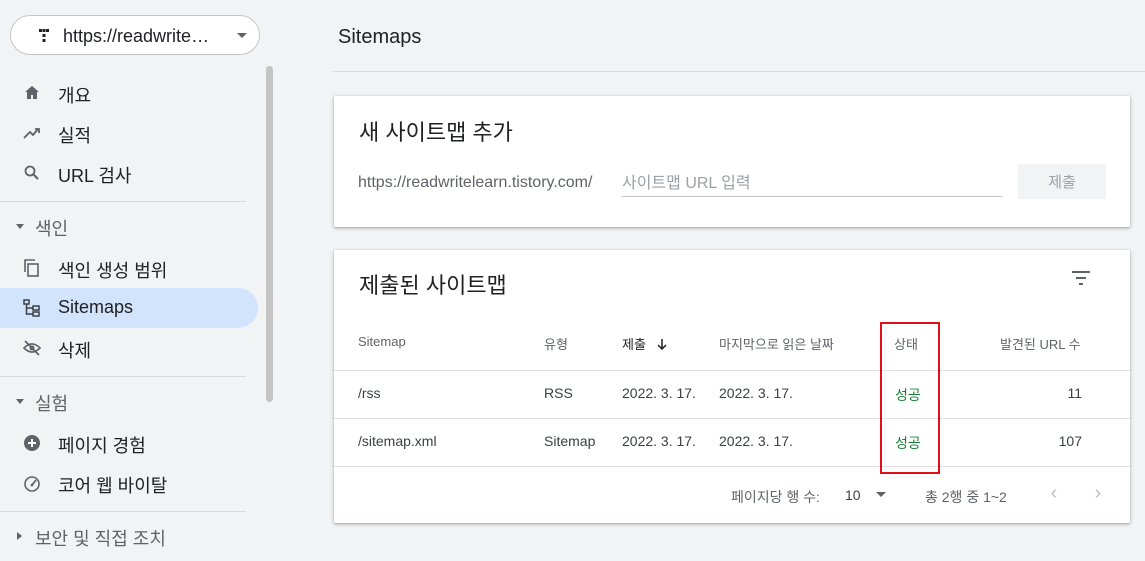 The image size is (1145, 561). What do you see at coordinates (433, 285) in the screenshot?
I see `submitted-sitemaps-title: 제출된 사이트맵` at bounding box center [433, 285].